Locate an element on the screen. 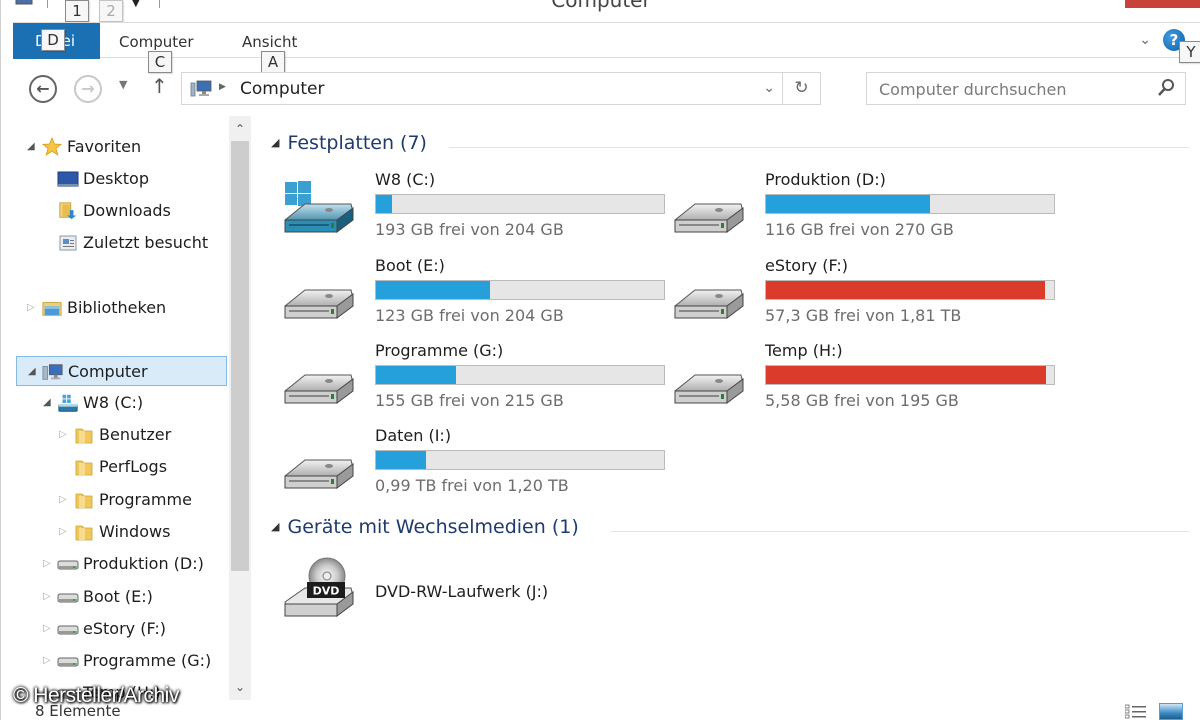 The image size is (1200, 720). navigation-pane-scrollbar: ⌃ ⌄ is located at coordinates (240, 408).